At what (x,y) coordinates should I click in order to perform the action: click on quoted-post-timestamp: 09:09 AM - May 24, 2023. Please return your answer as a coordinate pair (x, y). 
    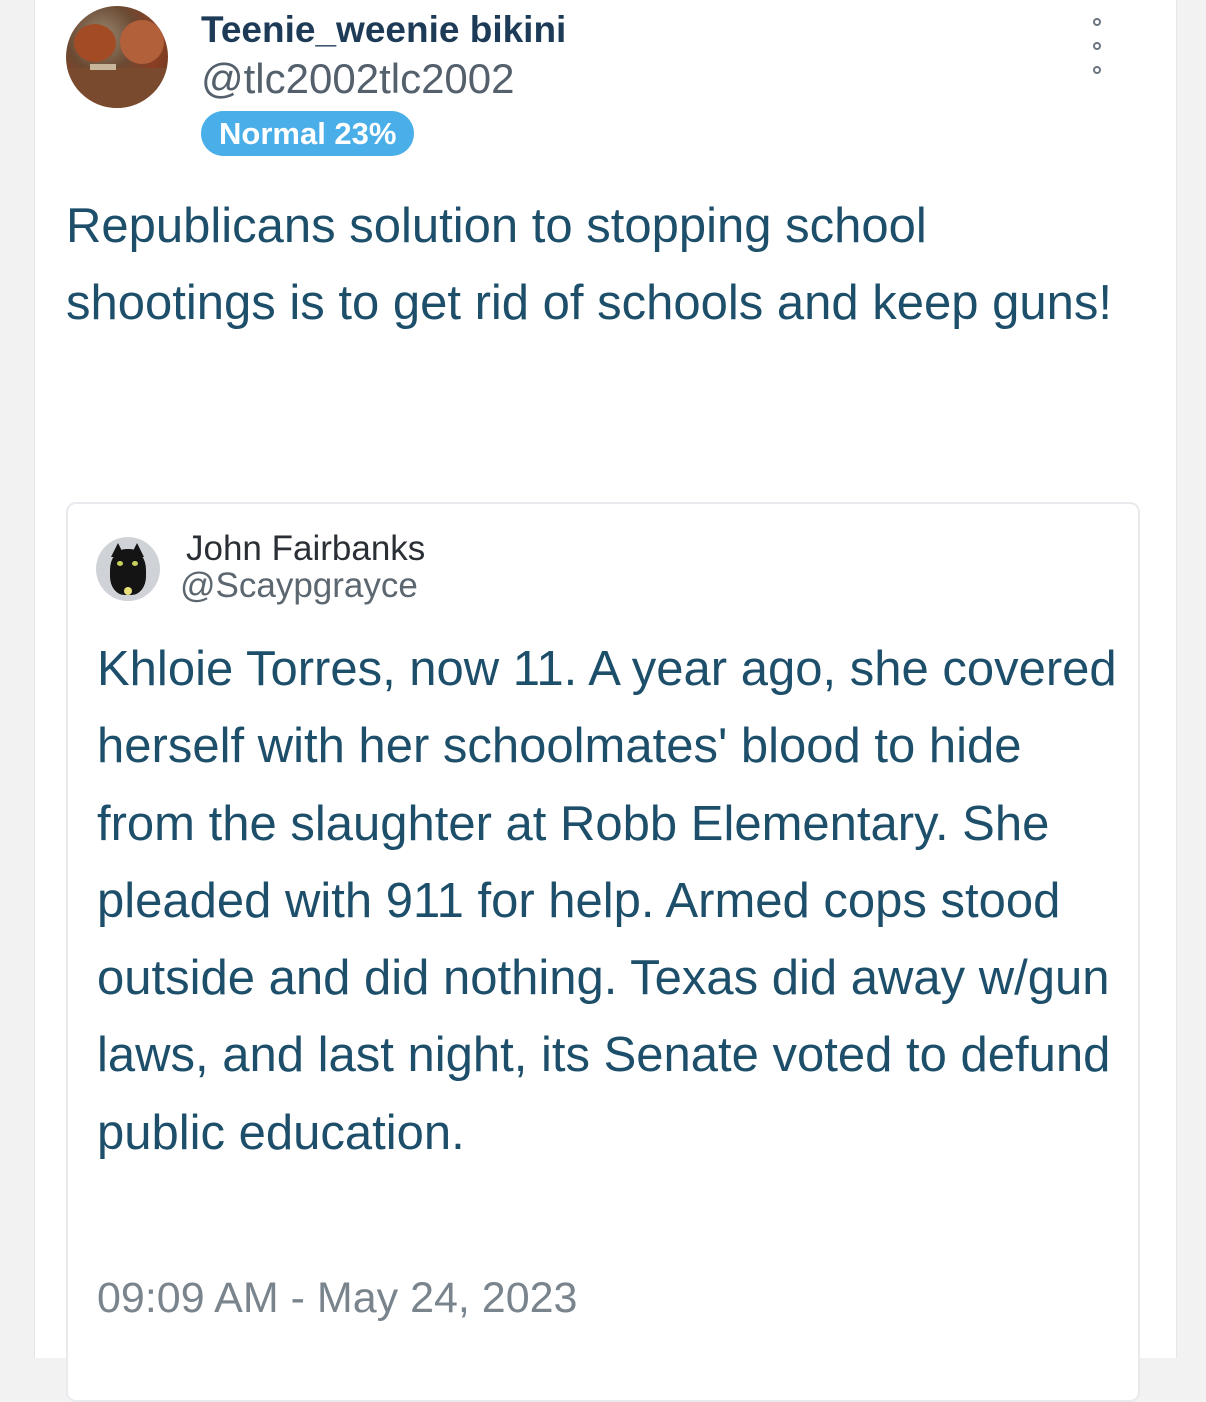
    Looking at the image, I should click on (337, 1298).